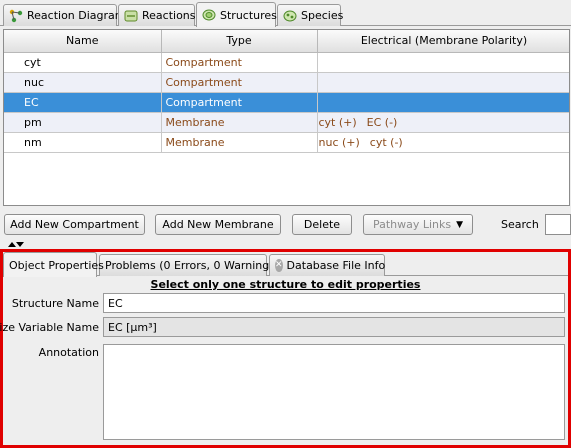  Describe the element at coordinates (83, 82) in the screenshot. I see `cell-name: nuc` at that location.